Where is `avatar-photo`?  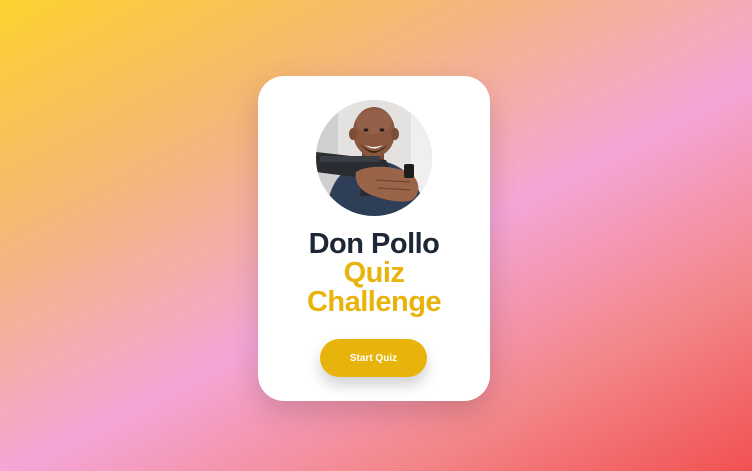 avatar-photo is located at coordinates (374, 158).